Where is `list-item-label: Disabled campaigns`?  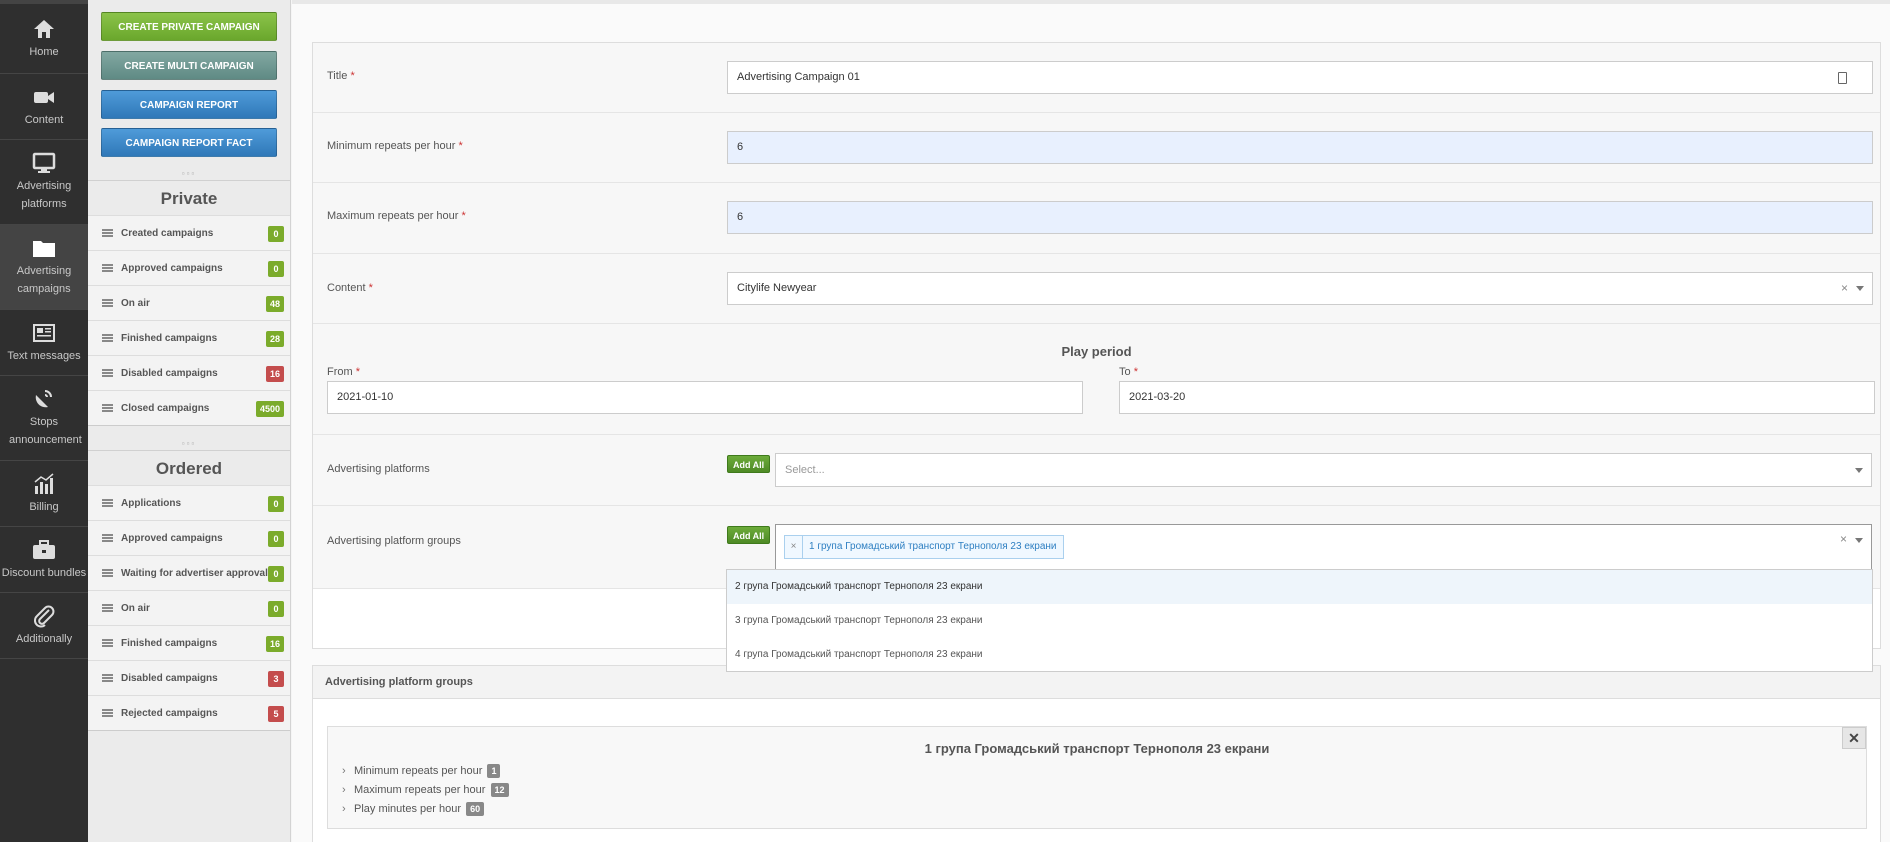 list-item-label: Disabled campaigns is located at coordinates (169, 678).